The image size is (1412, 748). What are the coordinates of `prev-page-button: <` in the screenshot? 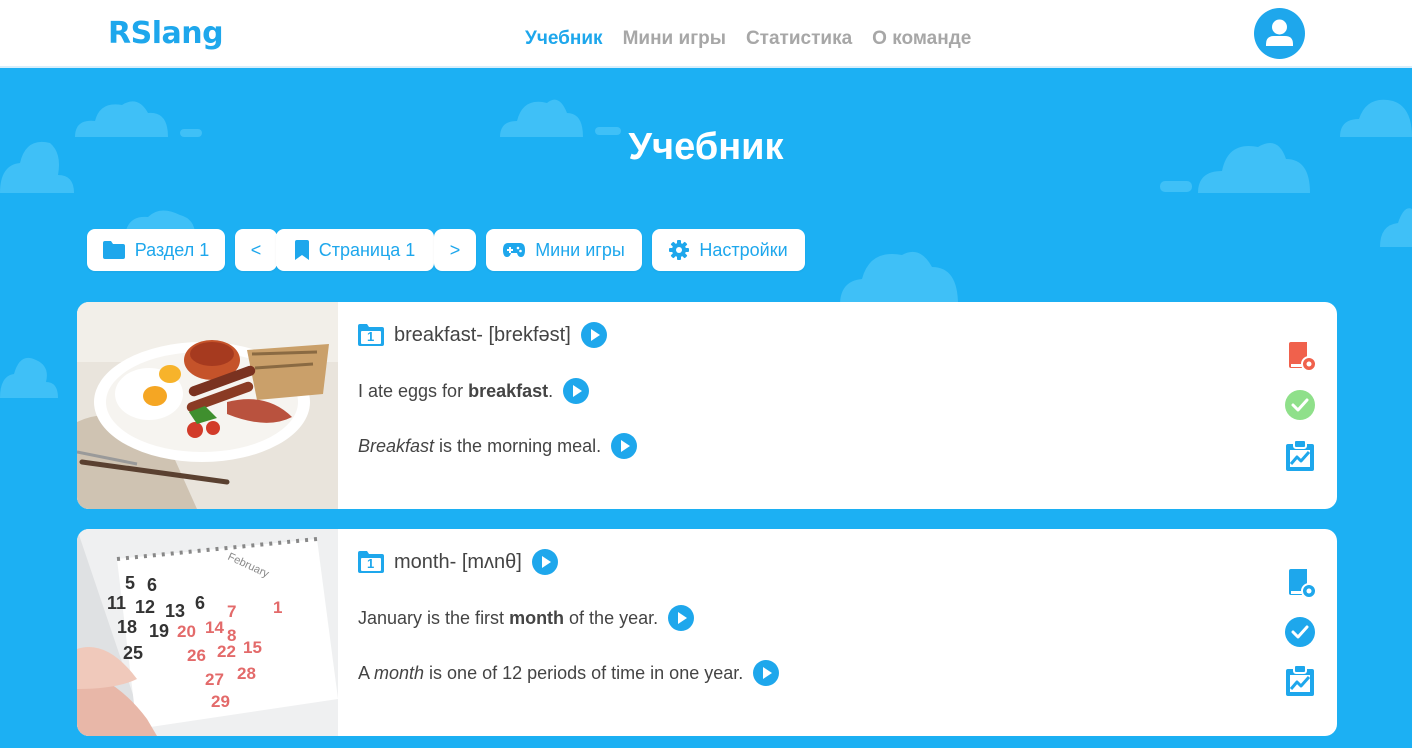 It's located at (256, 250).